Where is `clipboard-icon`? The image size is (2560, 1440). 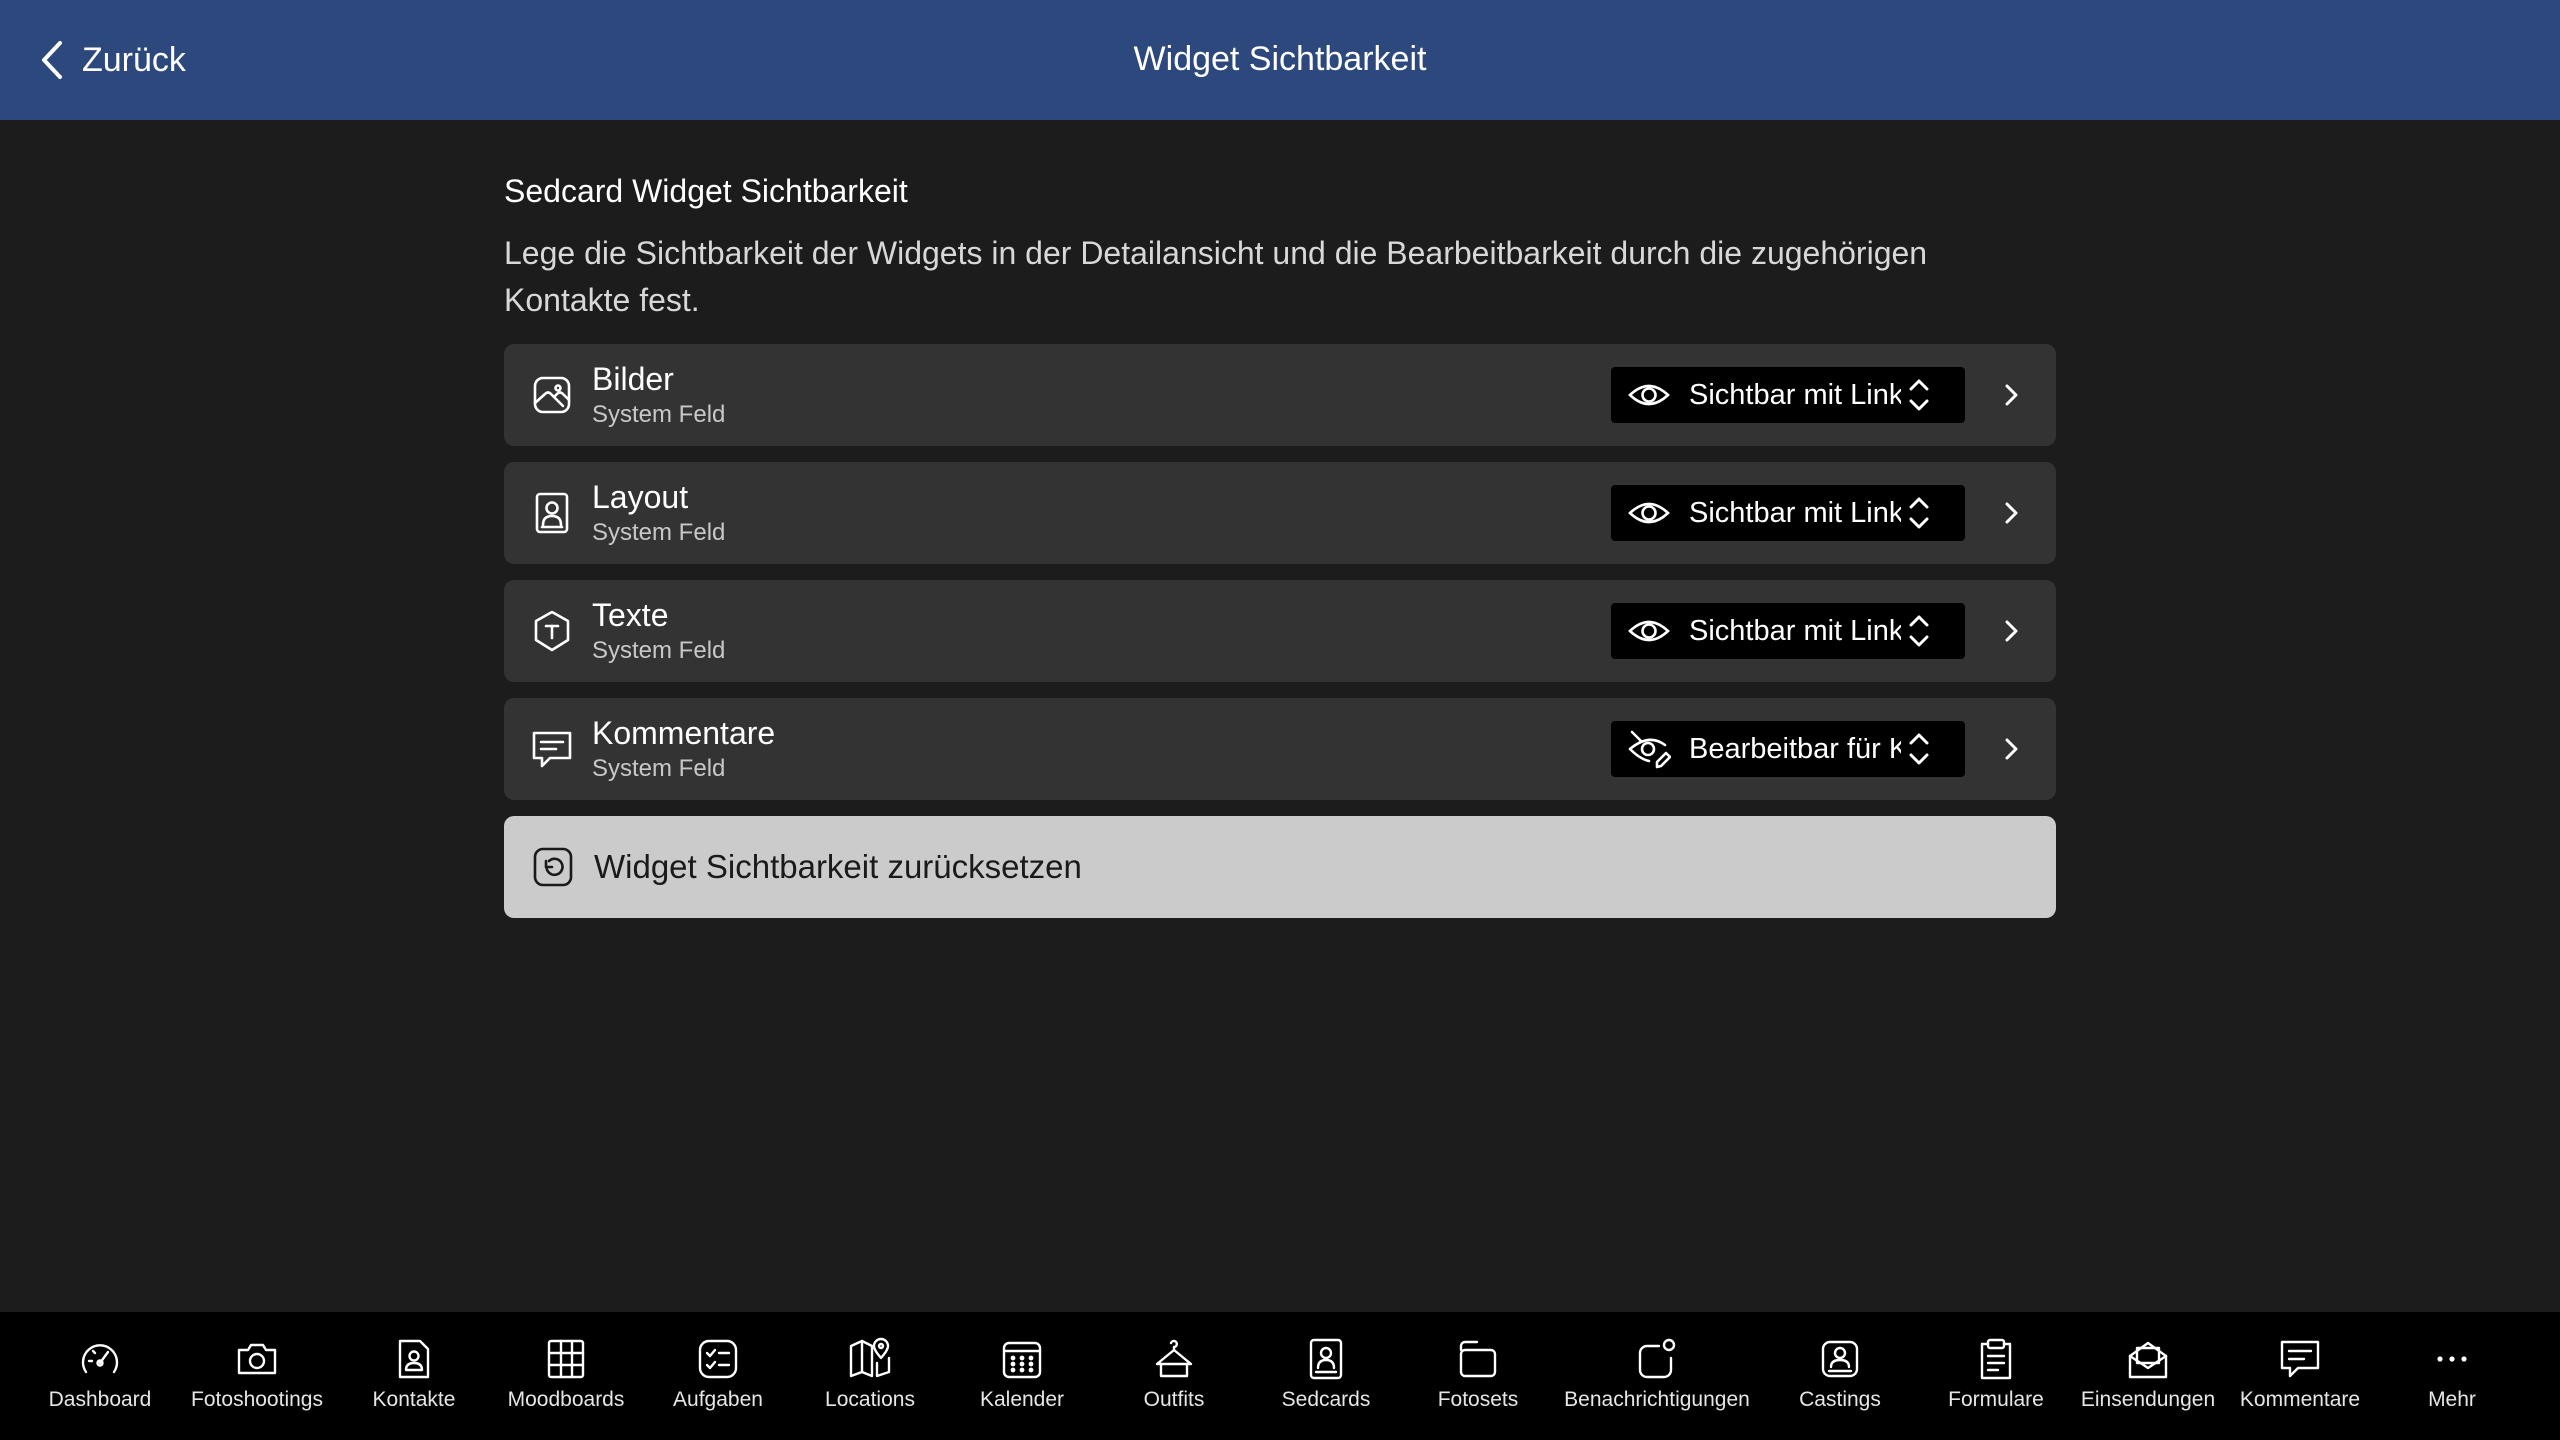 clipboard-icon is located at coordinates (1996, 1359).